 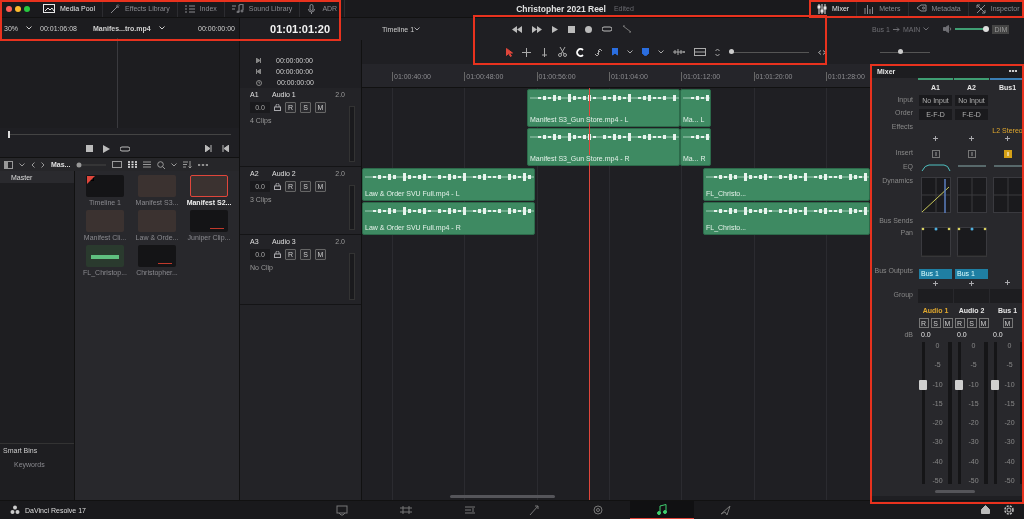 What do you see at coordinates (105, 256) in the screenshot?
I see `waveform-thumbnail` at bounding box center [105, 256].